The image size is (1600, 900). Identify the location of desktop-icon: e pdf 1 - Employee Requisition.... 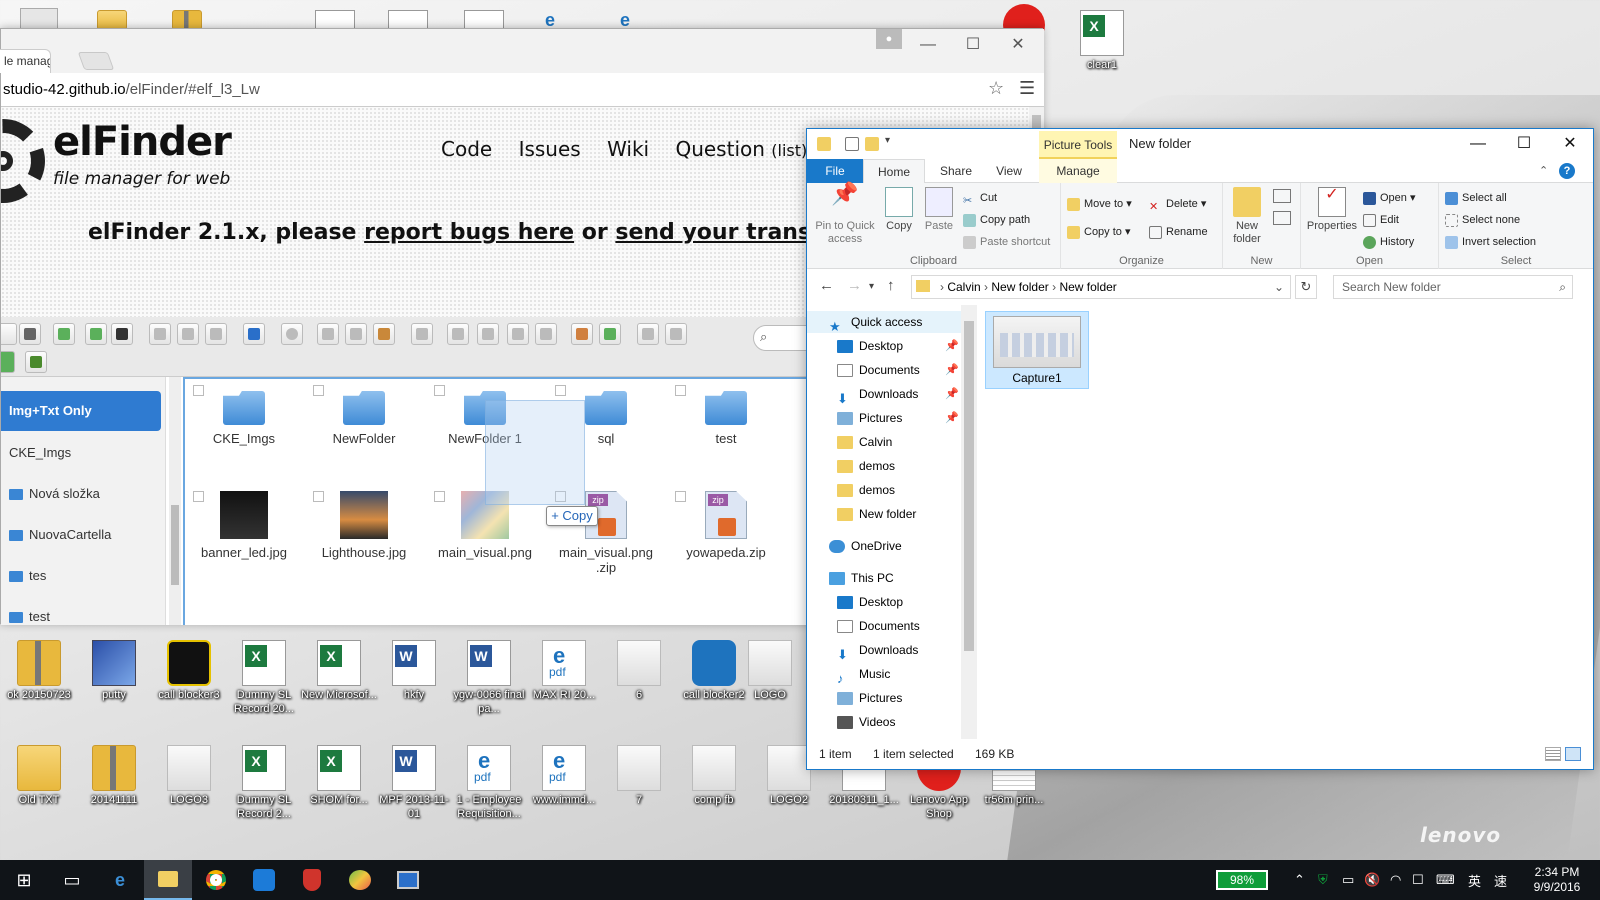
(489, 783).